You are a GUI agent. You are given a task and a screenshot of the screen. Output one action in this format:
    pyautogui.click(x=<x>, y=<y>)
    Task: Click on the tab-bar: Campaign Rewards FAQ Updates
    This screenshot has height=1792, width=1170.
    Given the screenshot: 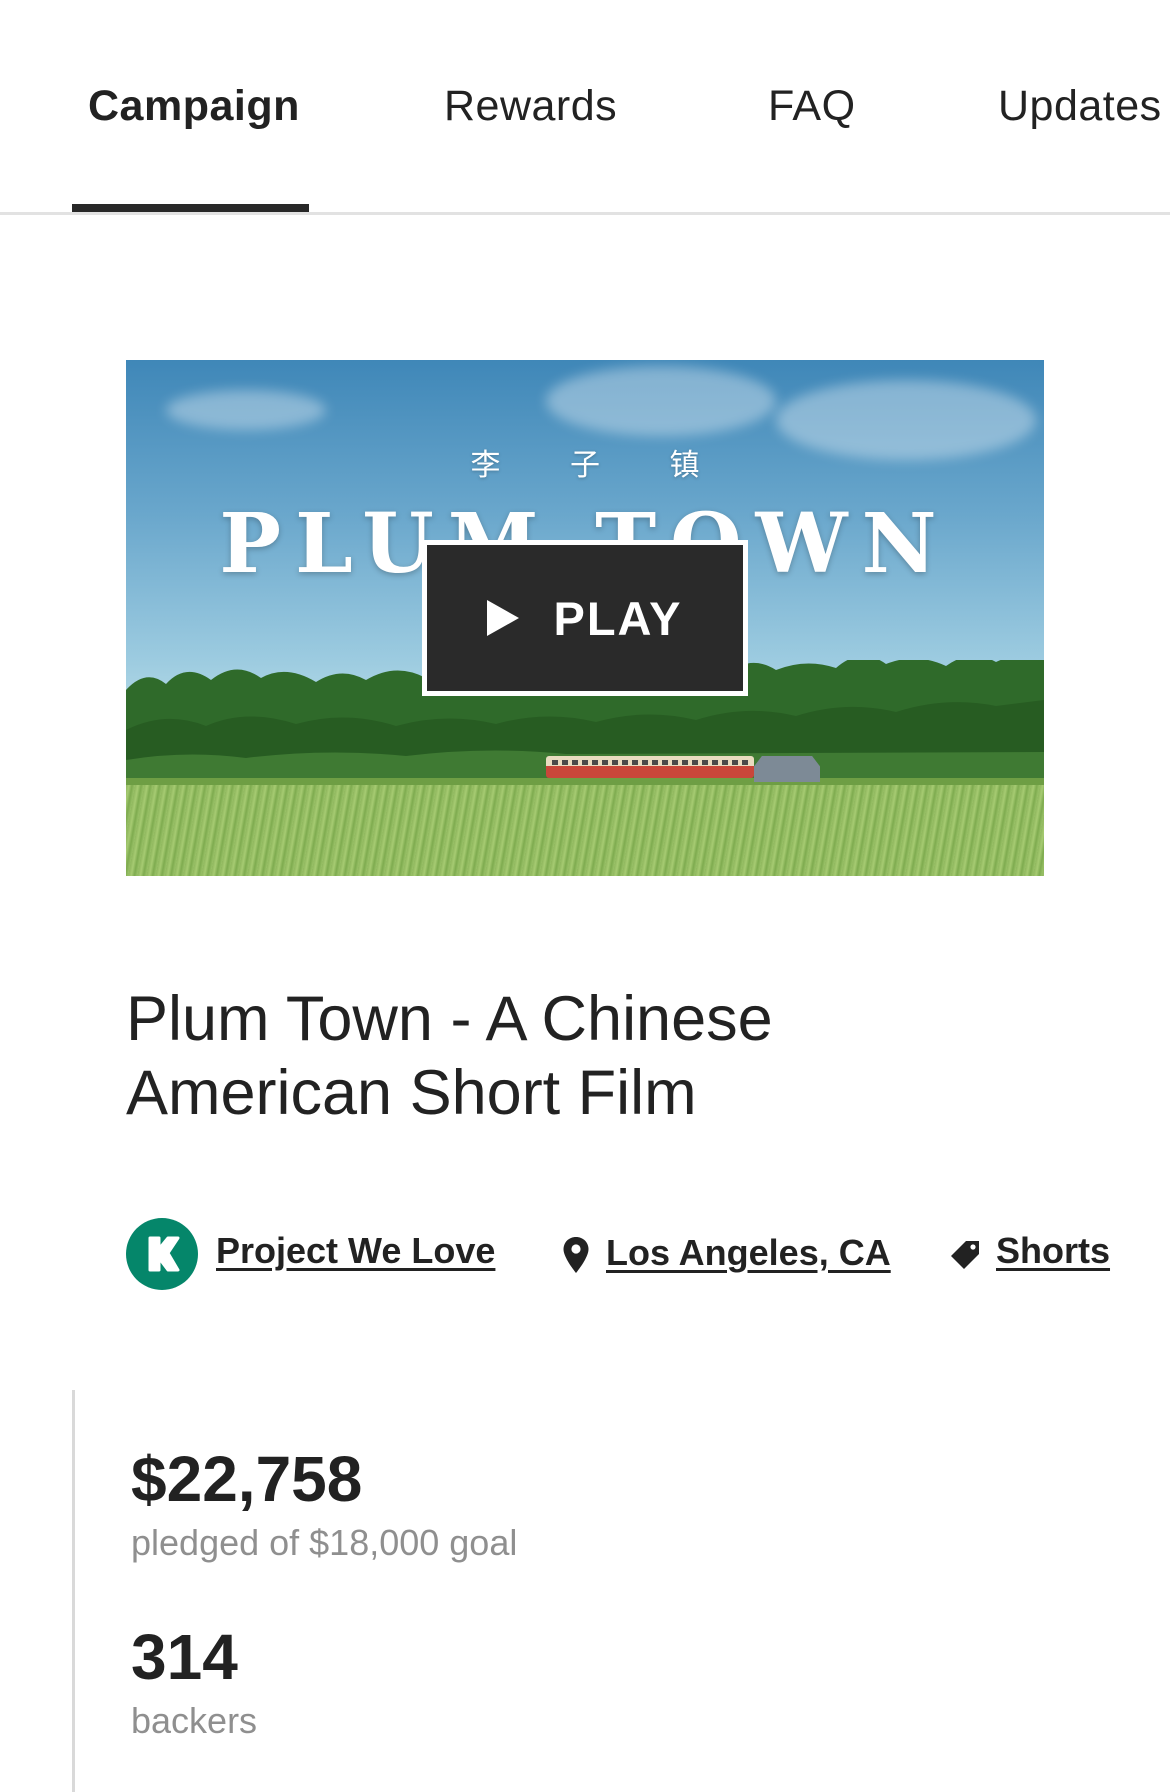 What is the action you would take?
    pyautogui.click(x=585, y=107)
    